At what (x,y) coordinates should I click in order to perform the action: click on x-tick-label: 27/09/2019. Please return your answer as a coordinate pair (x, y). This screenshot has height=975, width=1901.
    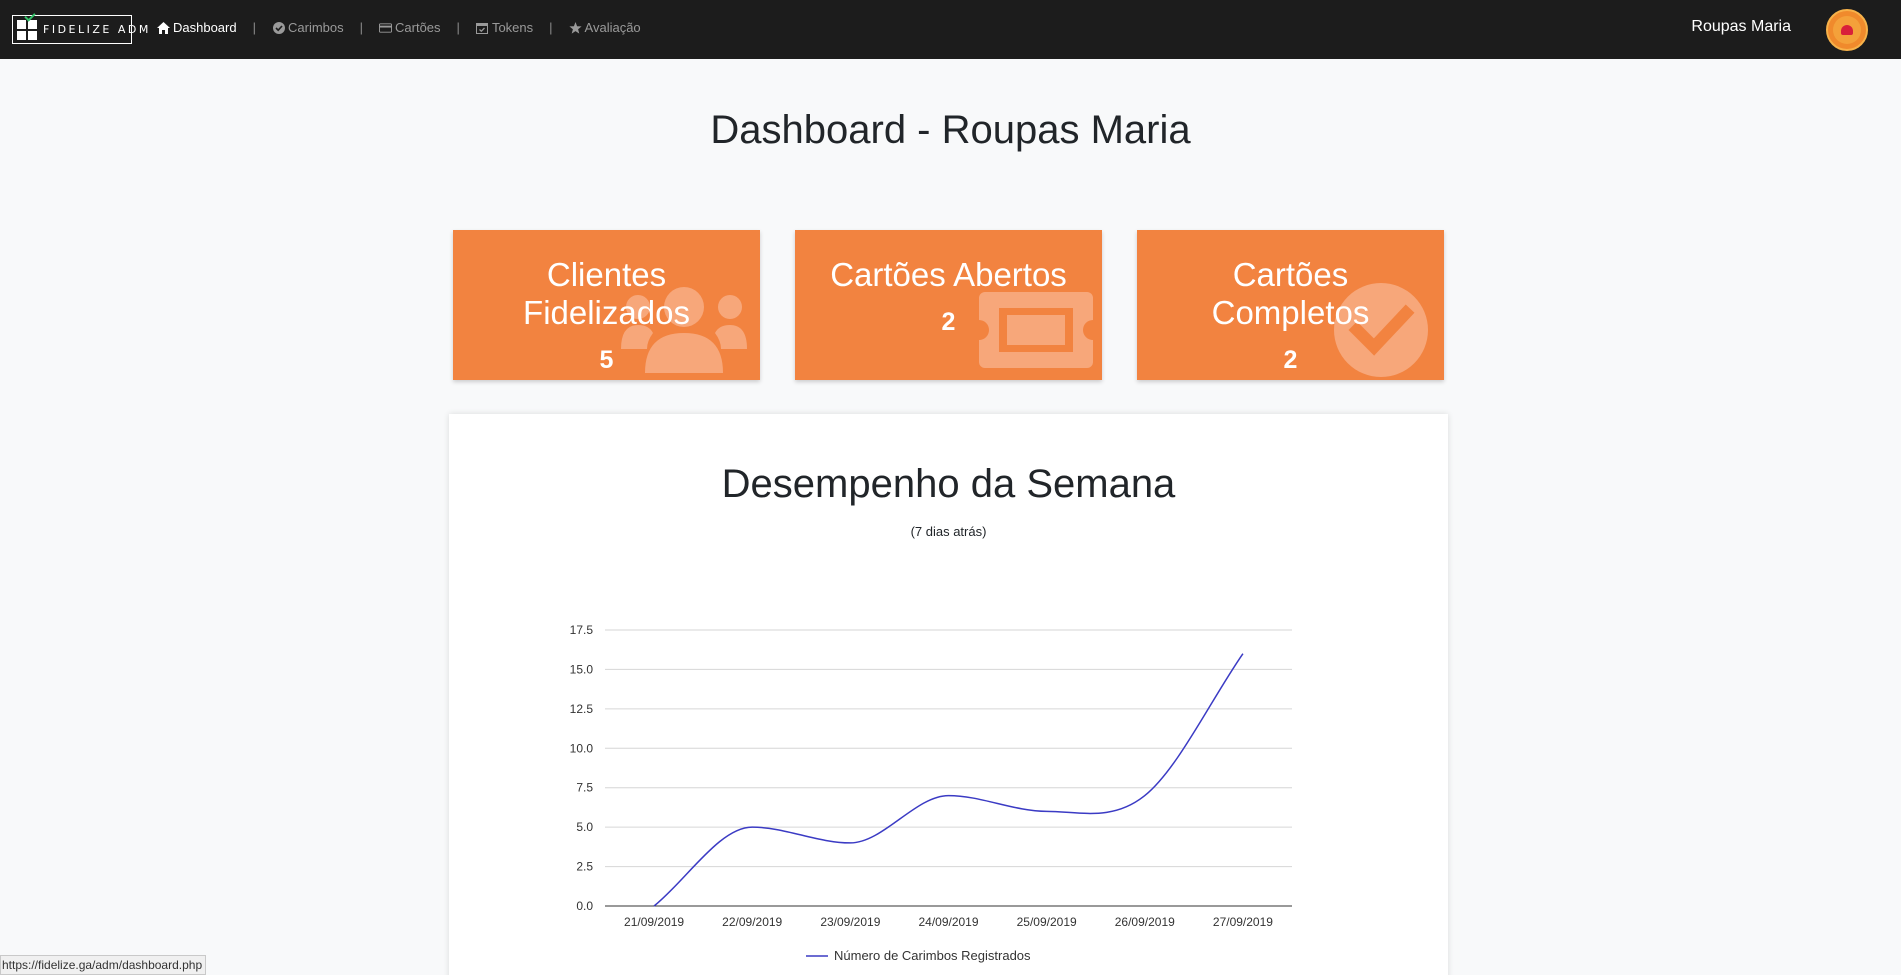
    Looking at the image, I should click on (1243, 922).